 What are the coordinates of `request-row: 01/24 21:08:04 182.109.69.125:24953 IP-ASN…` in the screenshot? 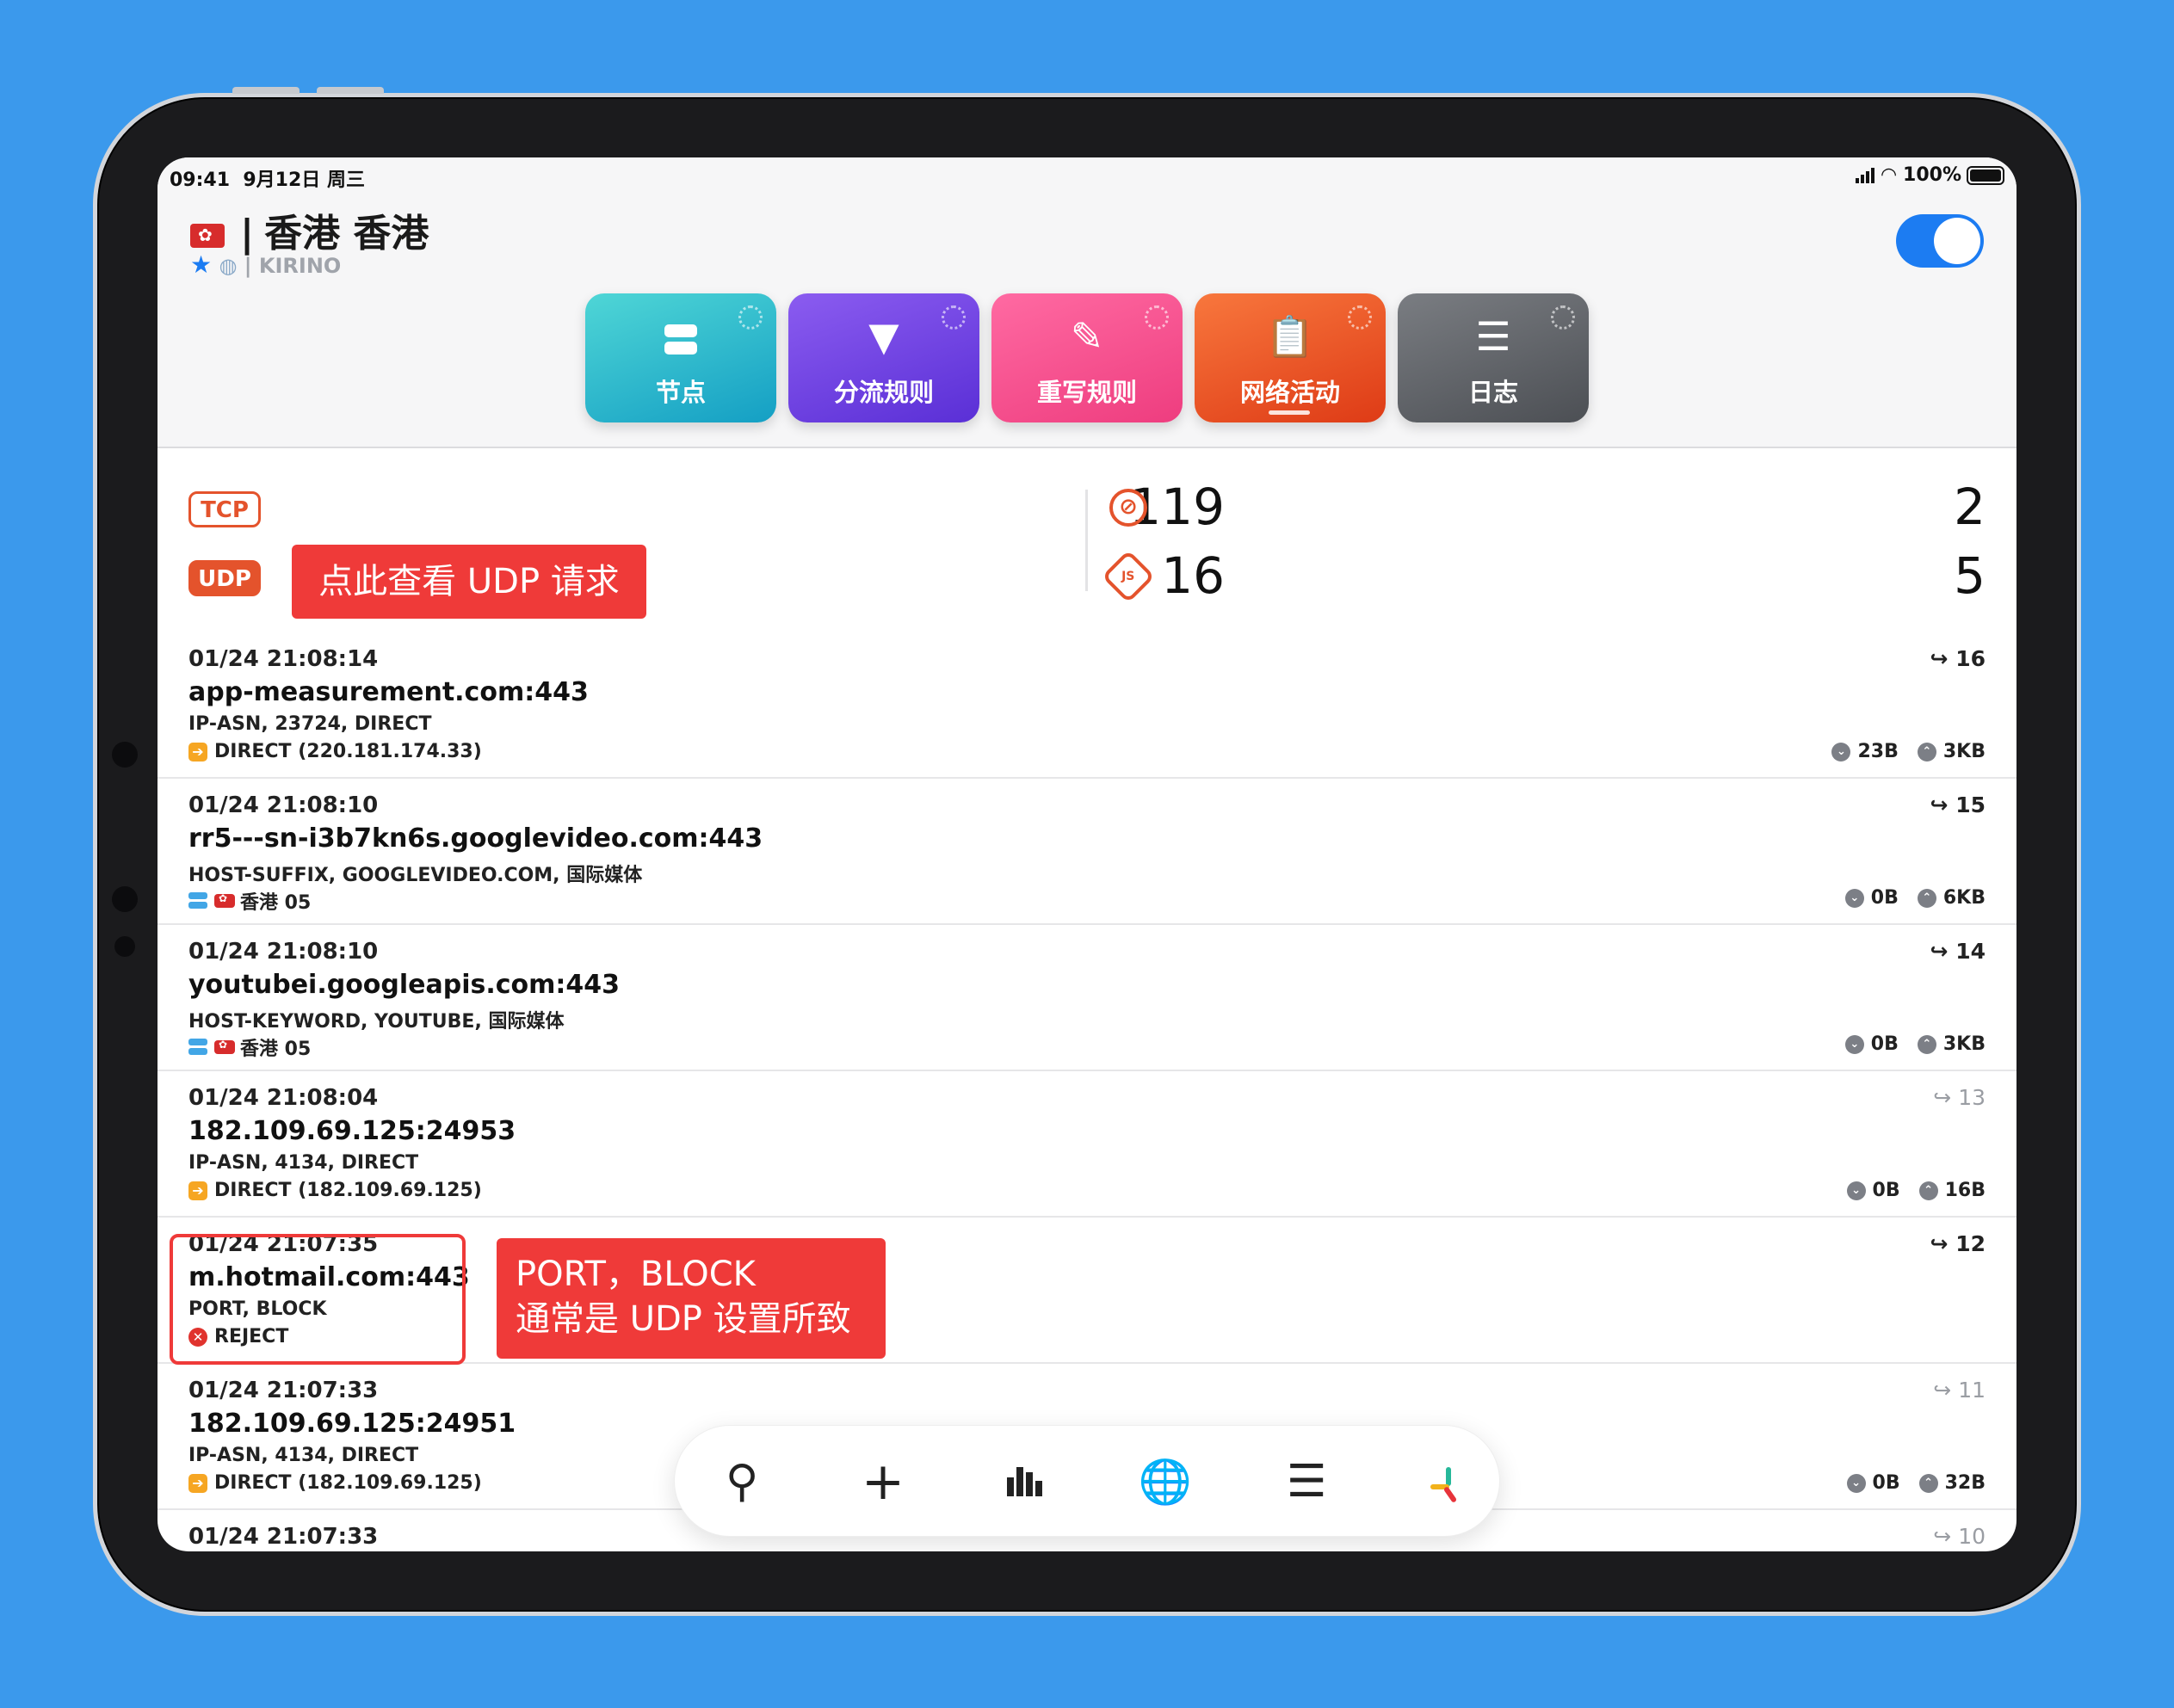 It's located at (1087, 1144).